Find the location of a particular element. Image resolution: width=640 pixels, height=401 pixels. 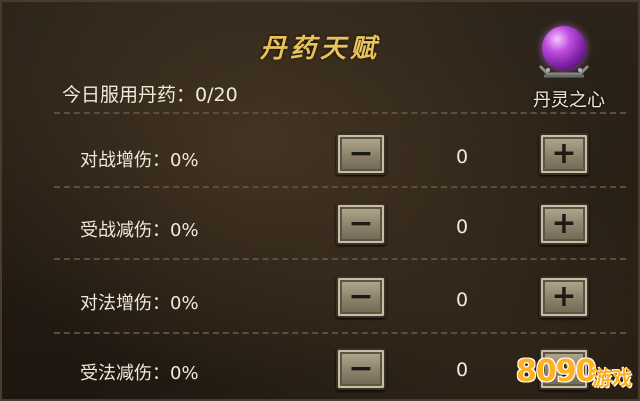

watermark-number: 8090 is located at coordinates (556, 371).